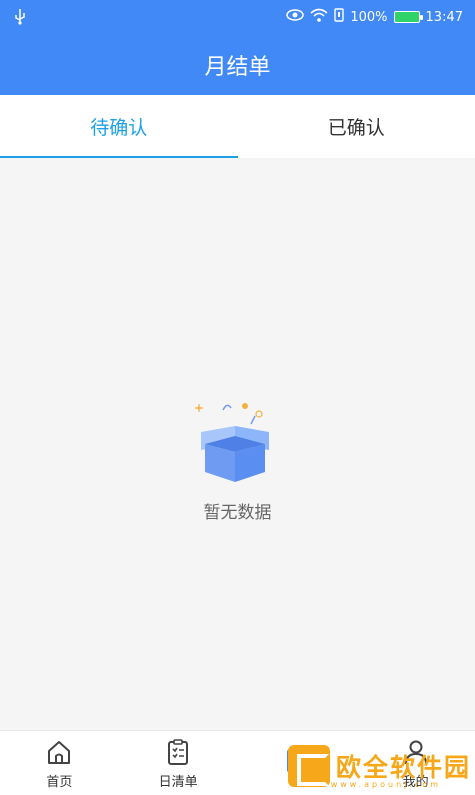 Image resolution: width=475 pixels, height=795 pixels. Describe the element at coordinates (403, 767) in the screenshot. I see `watermark-text: 欧全软件园` at that location.